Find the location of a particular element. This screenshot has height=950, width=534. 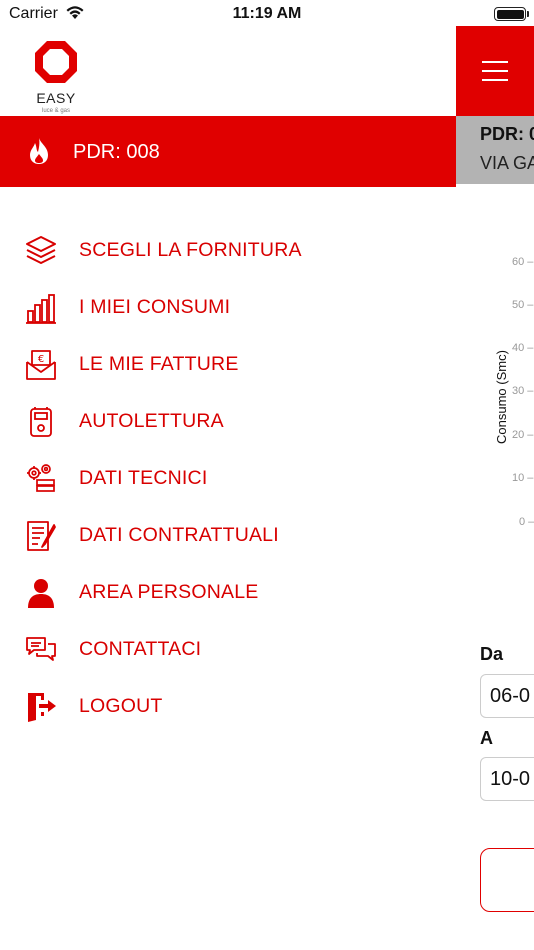

menu-item-miei-consumi: I MIEI CONSUMI is located at coordinates (228, 307).